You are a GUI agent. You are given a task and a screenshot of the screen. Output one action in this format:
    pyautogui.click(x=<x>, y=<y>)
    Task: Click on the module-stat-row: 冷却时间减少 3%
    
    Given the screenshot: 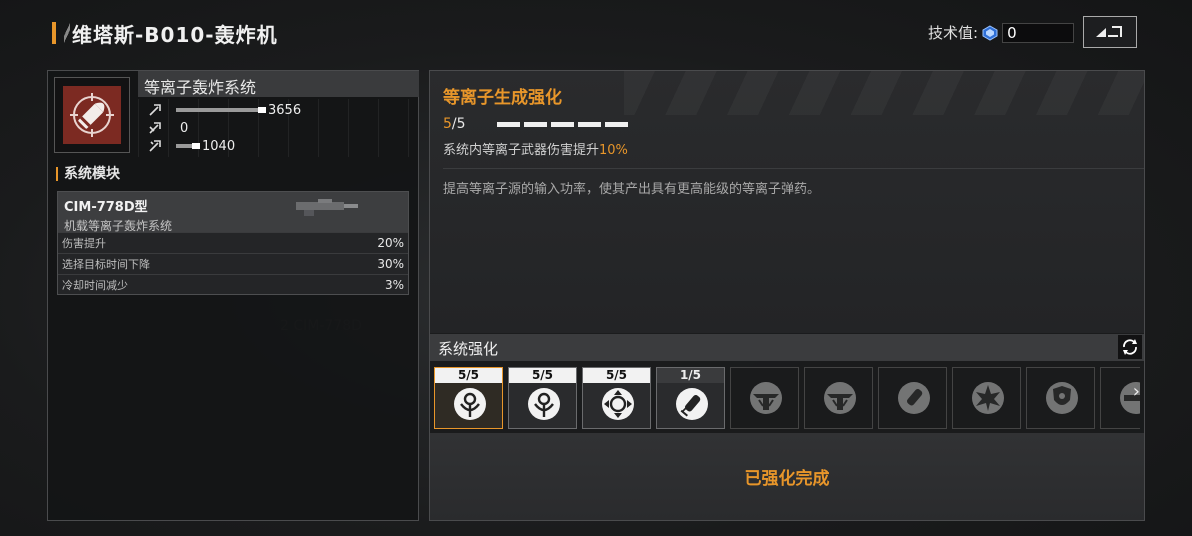 What is the action you would take?
    pyautogui.click(x=233, y=284)
    